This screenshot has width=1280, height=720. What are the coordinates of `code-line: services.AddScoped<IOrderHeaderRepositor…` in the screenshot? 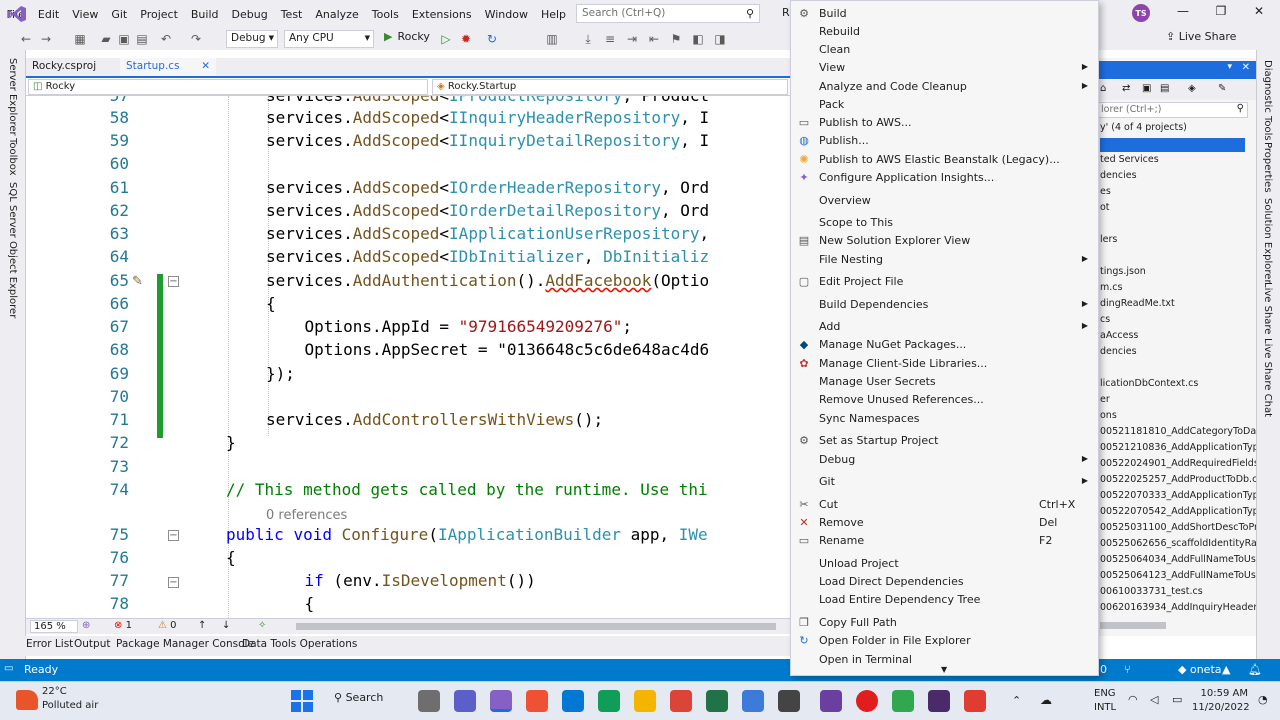 It's located at (487, 187).